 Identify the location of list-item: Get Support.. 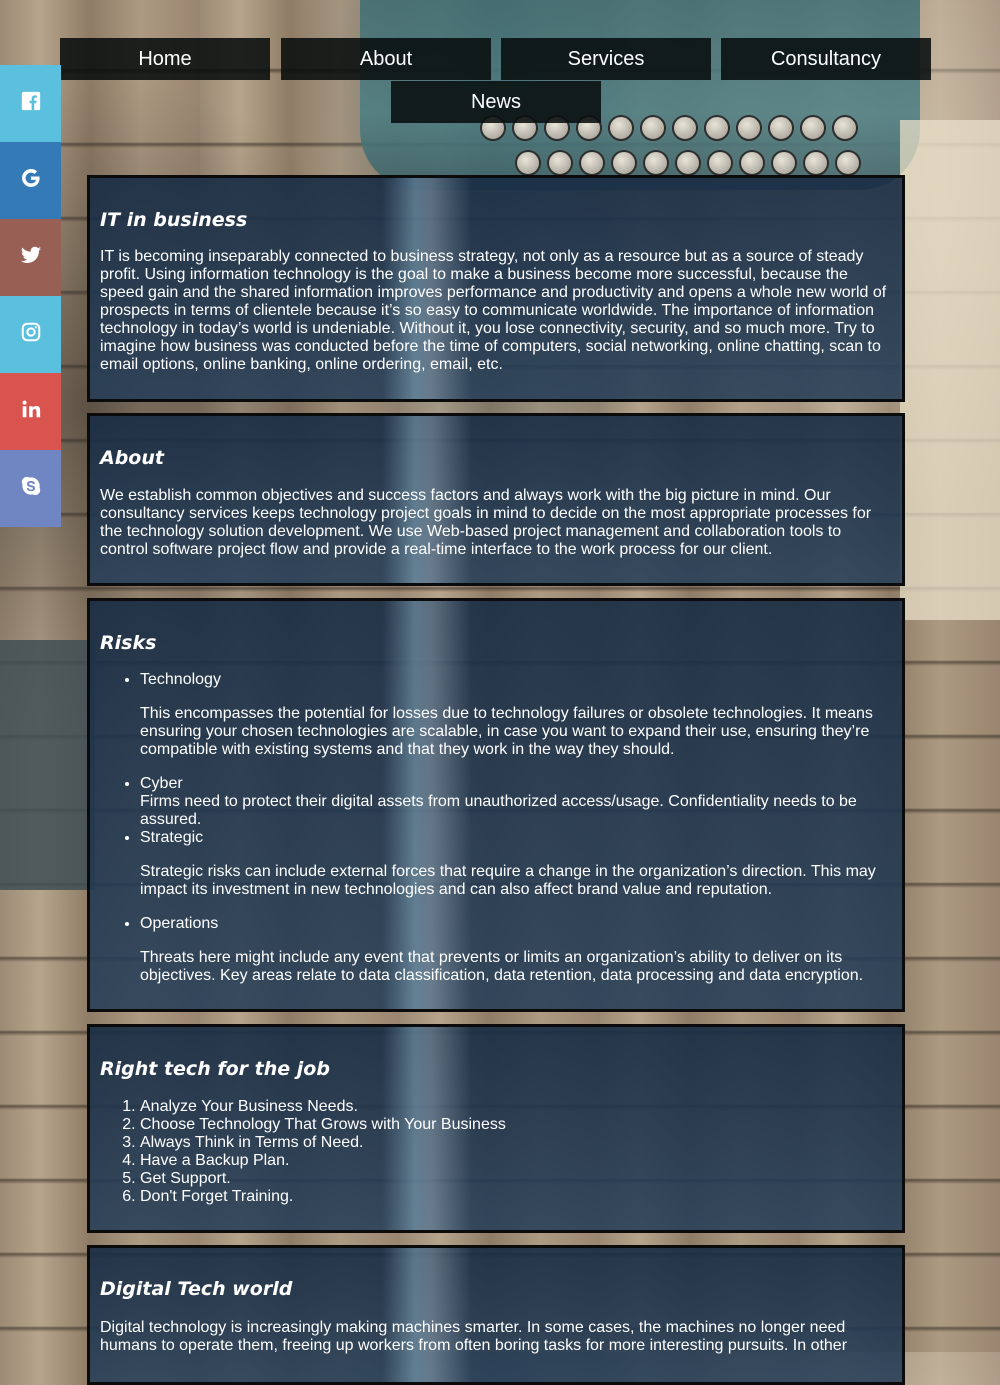
(515, 1179).